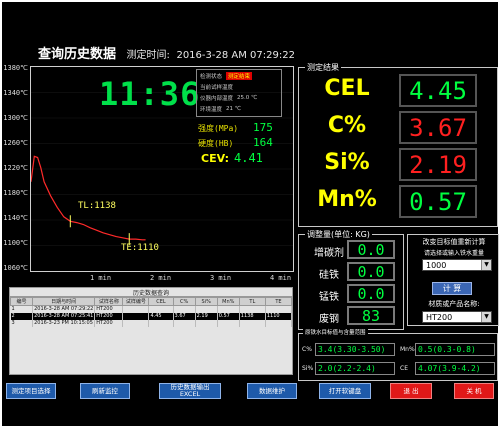 This screenshot has width=500, height=428. I want to click on te-annotation: TE:1110, so click(140, 248).